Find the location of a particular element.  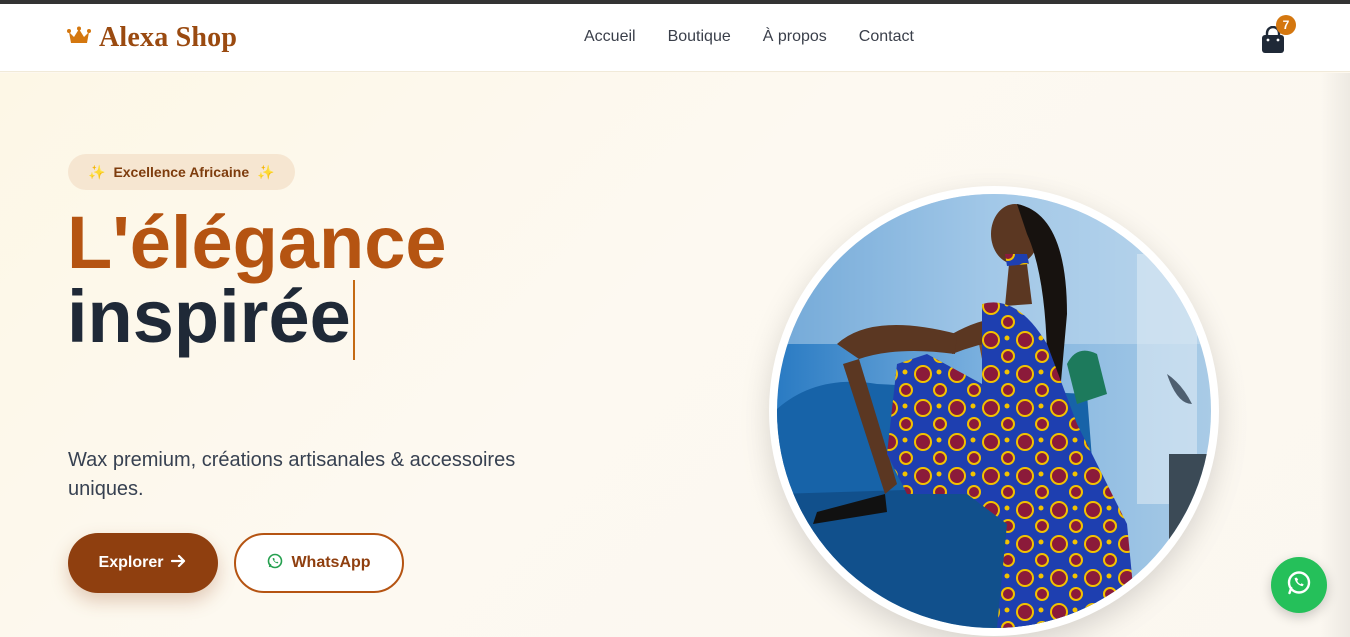

cart-button: 7 is located at coordinates (1280, 36).